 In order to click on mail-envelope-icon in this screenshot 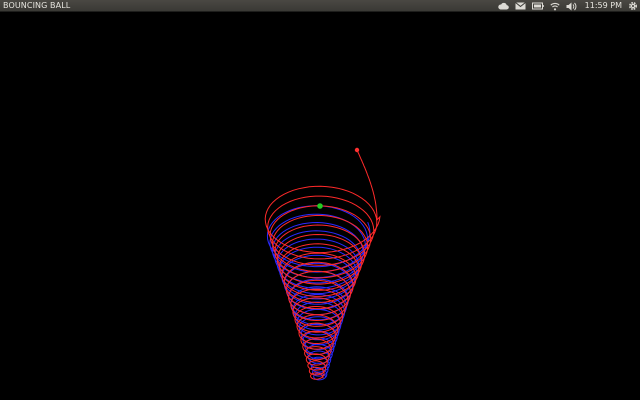, I will do `click(520, 6)`.